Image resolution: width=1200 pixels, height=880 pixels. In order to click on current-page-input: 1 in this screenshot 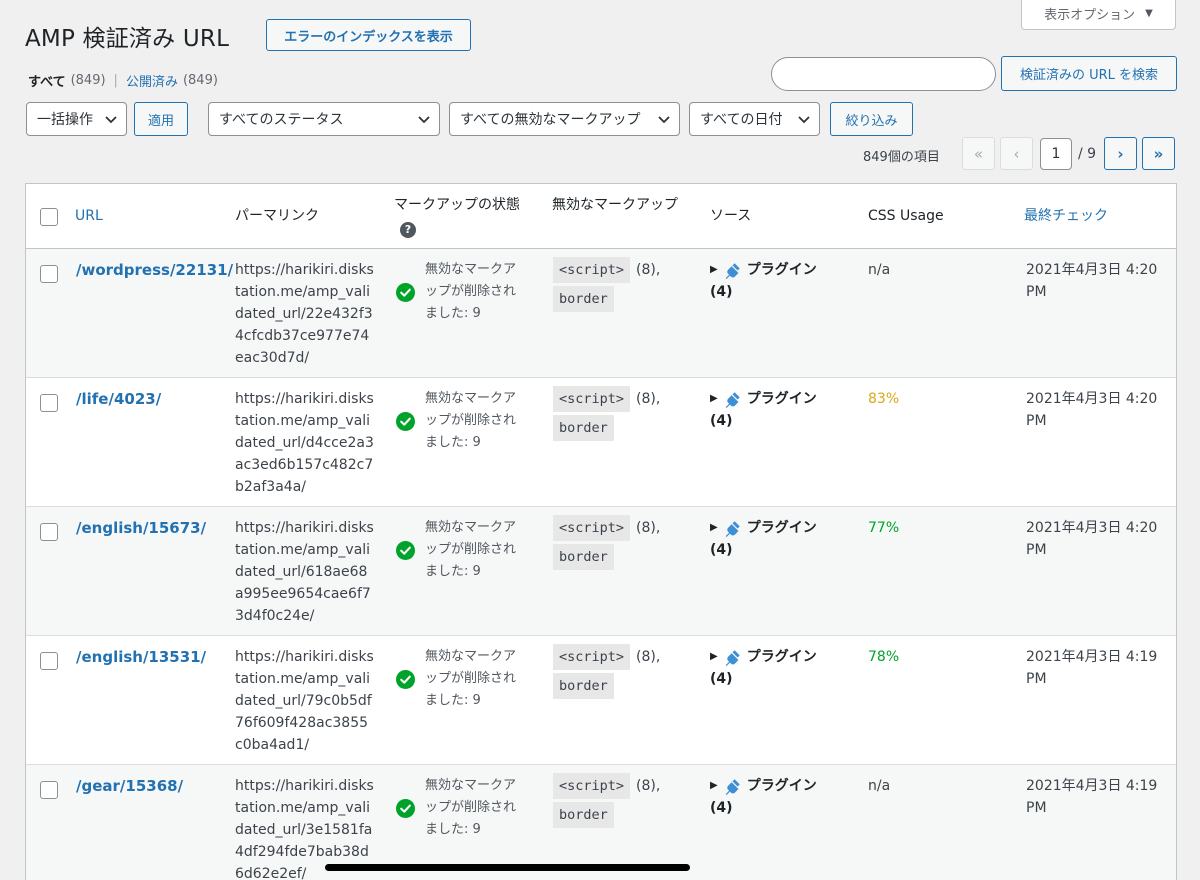, I will do `click(1056, 154)`.